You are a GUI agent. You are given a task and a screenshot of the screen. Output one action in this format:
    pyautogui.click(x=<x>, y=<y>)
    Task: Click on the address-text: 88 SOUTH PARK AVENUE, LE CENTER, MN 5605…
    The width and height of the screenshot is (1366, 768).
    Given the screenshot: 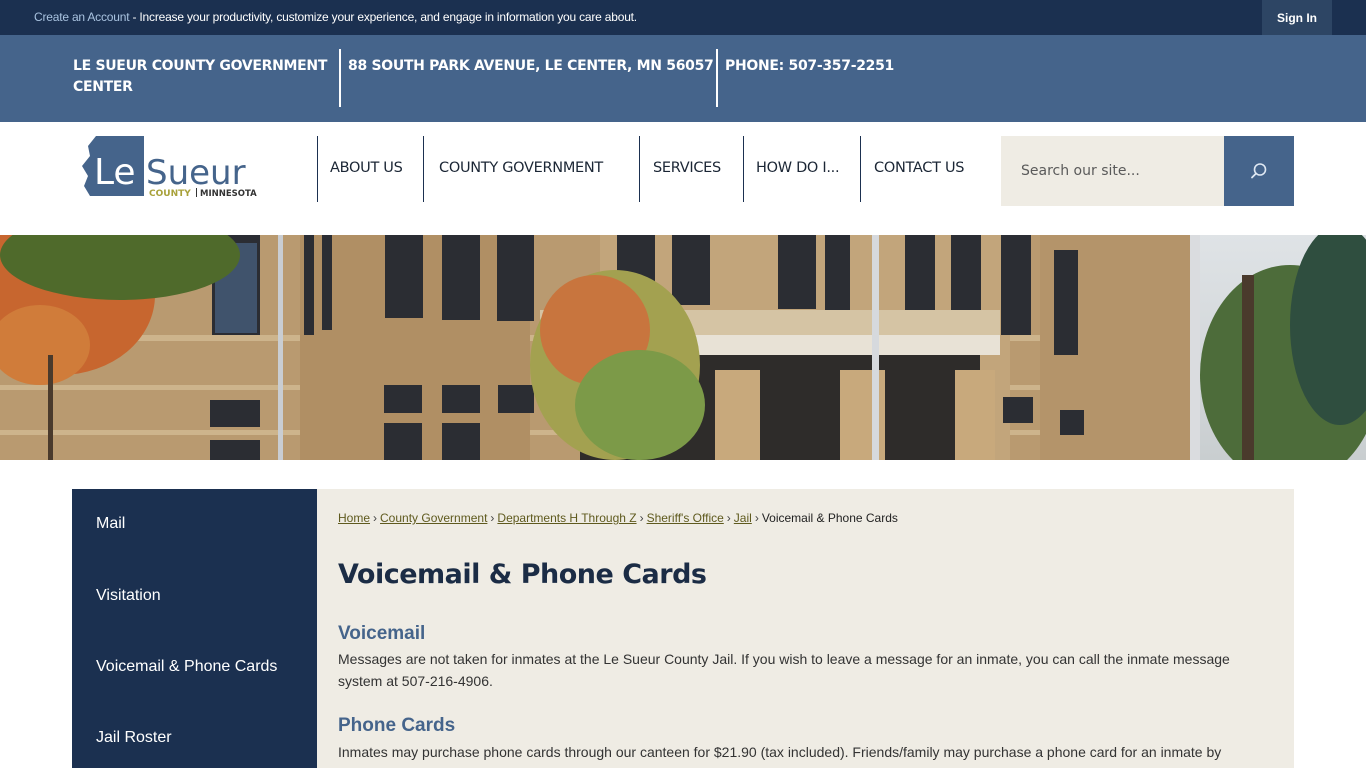 What is the action you would take?
    pyautogui.click(x=531, y=66)
    